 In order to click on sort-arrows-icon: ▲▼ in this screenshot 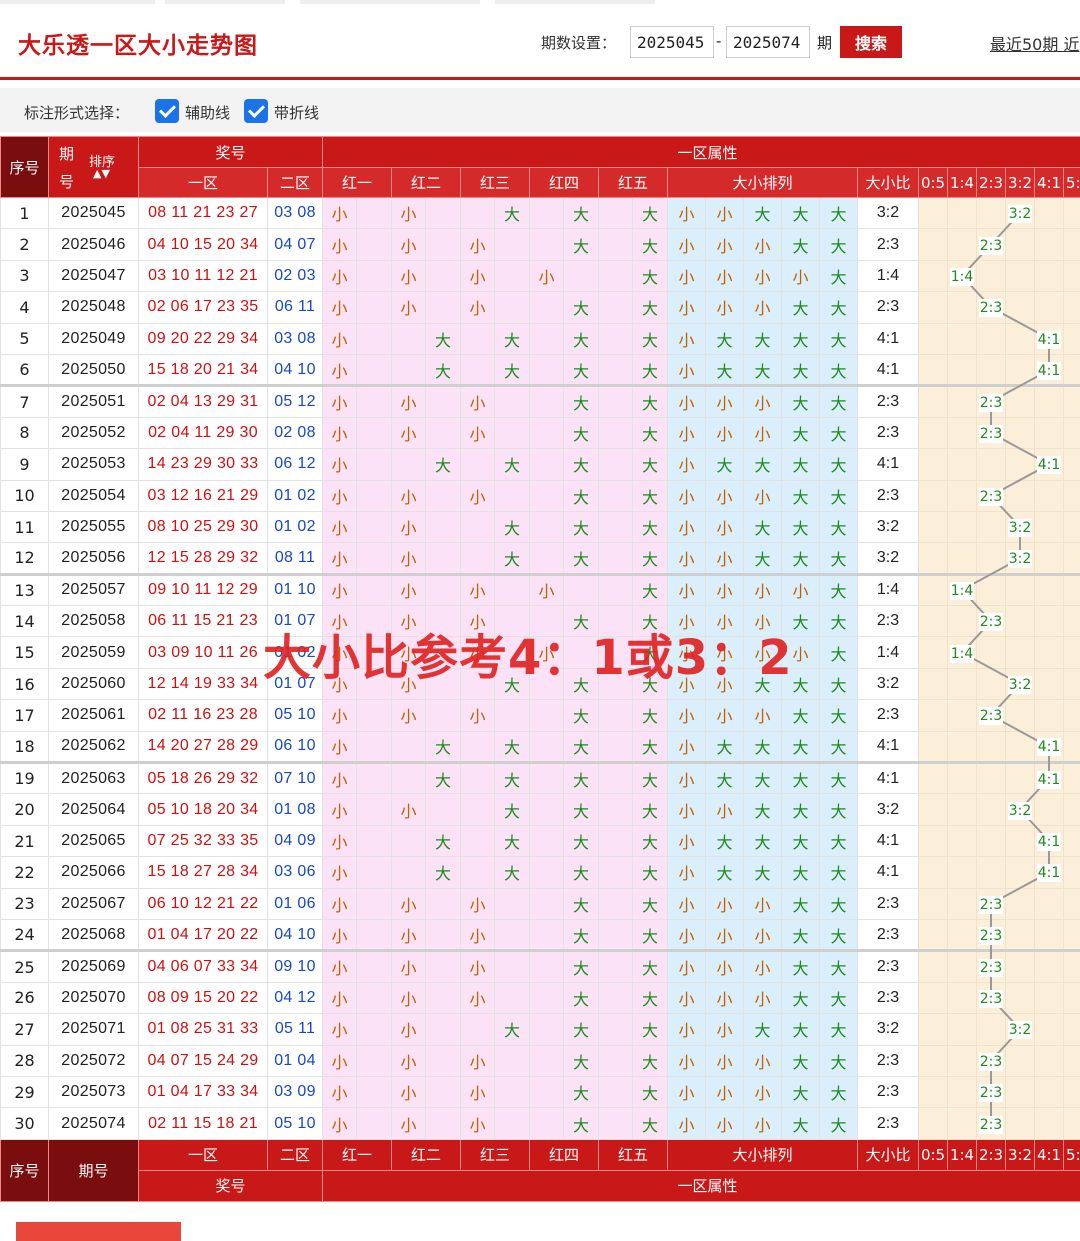, I will do `click(101, 173)`.